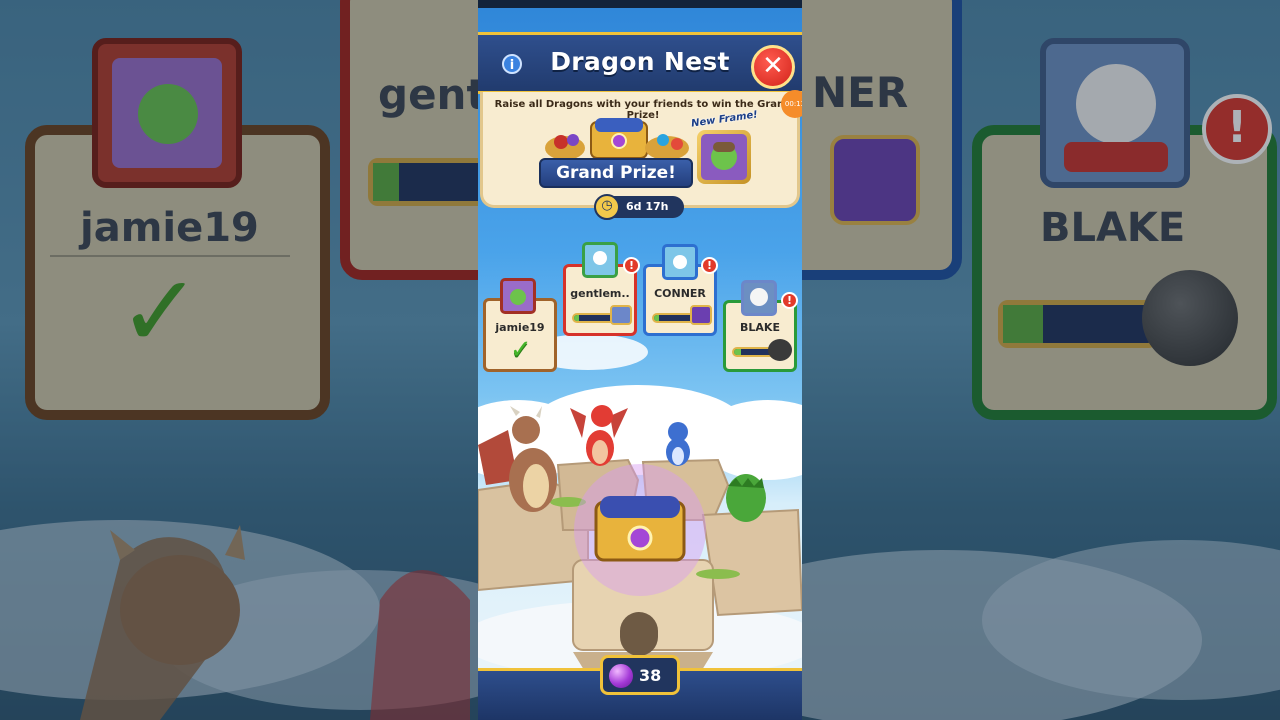  I want to click on gem-counter: 38, so click(640, 675).